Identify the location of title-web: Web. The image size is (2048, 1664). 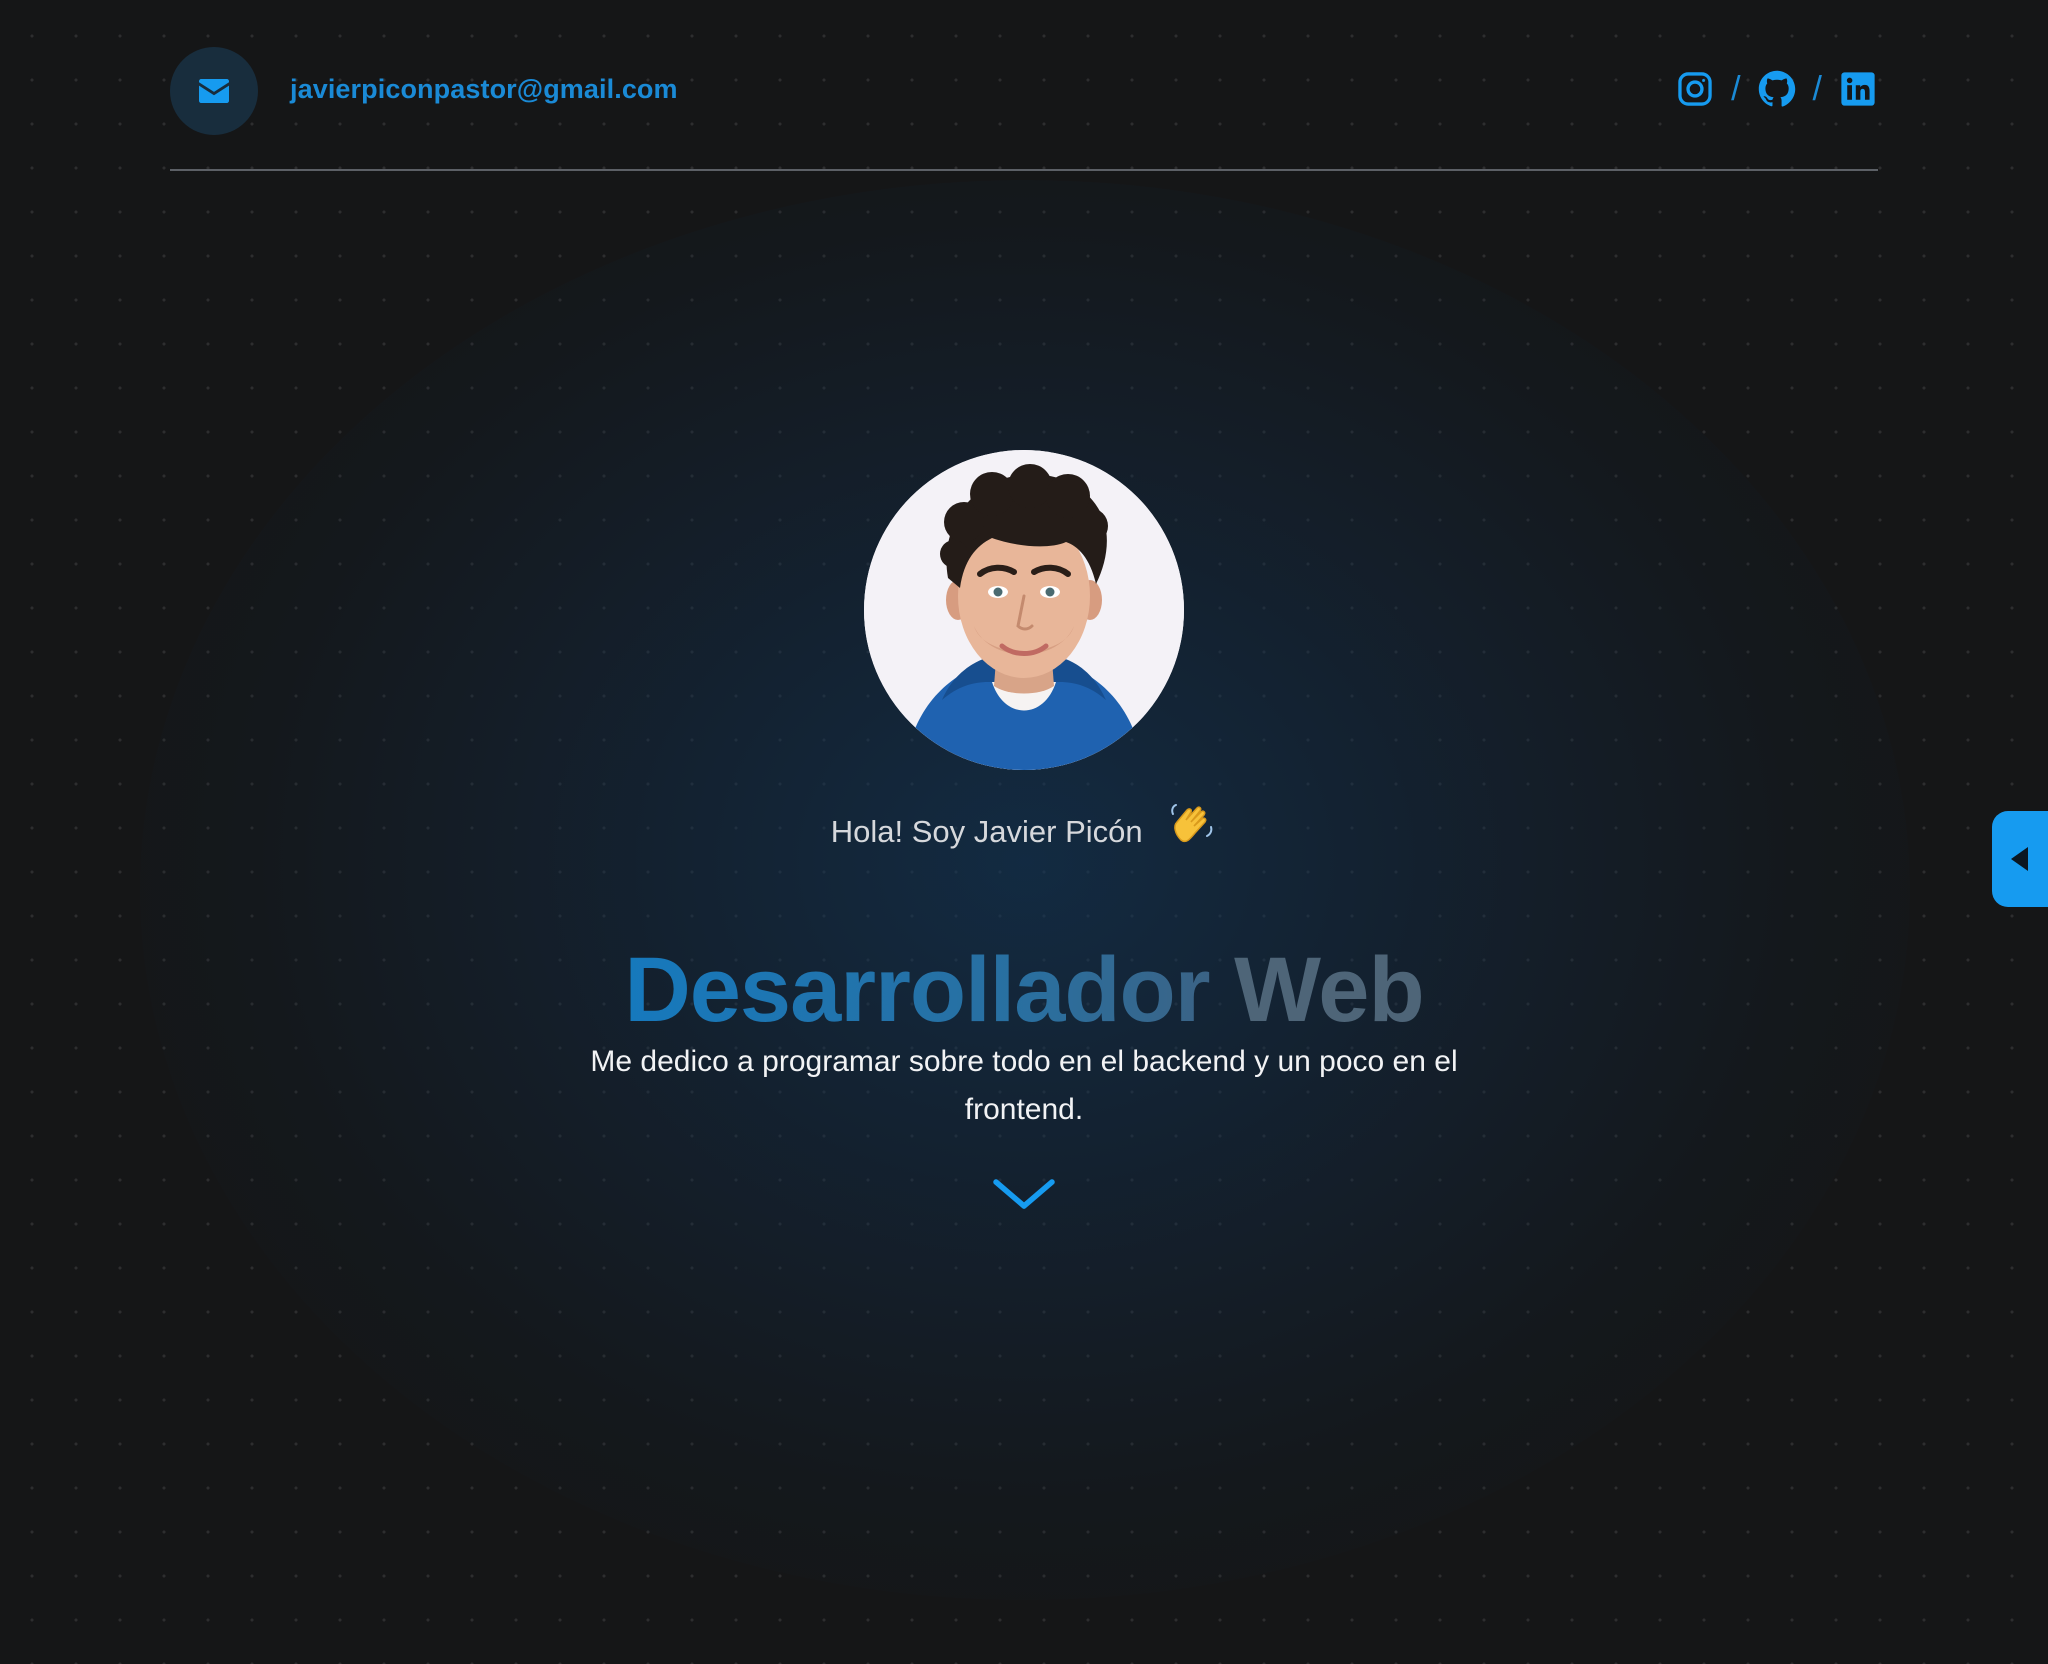
(1329, 989).